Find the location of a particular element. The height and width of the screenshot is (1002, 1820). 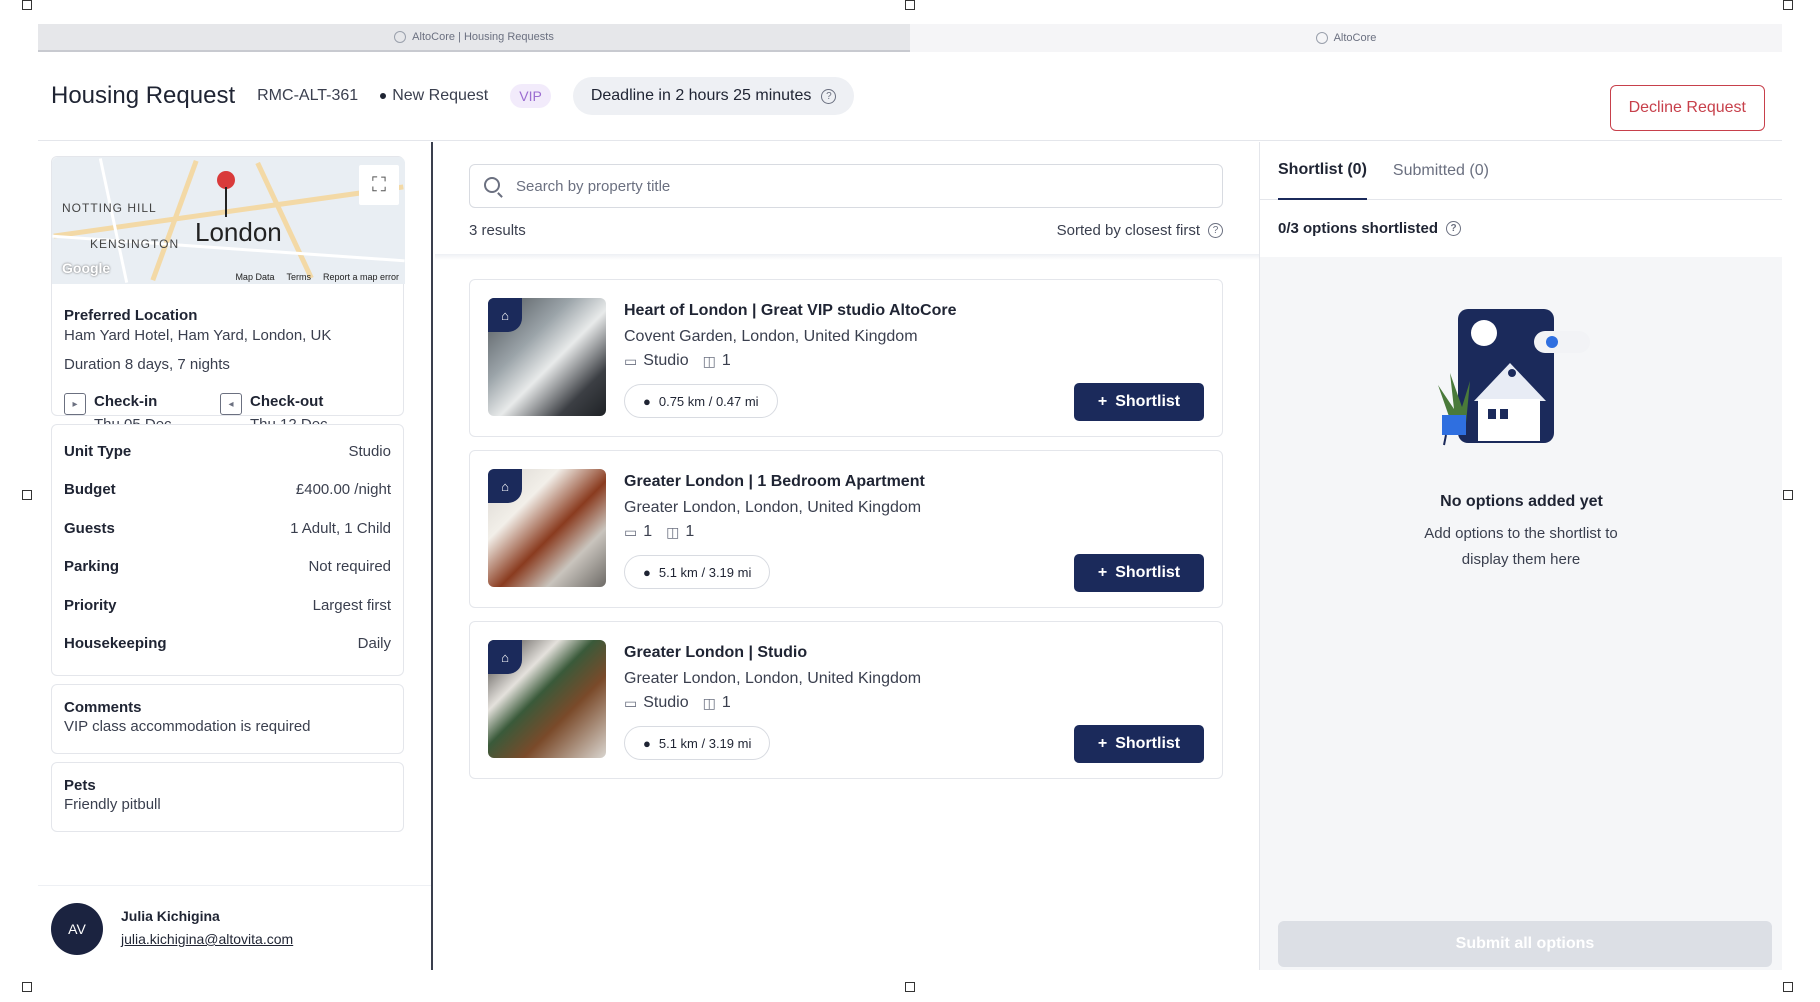

browser-tabs: AltoCore | Housing Requests AltoCore is located at coordinates (910, 38).